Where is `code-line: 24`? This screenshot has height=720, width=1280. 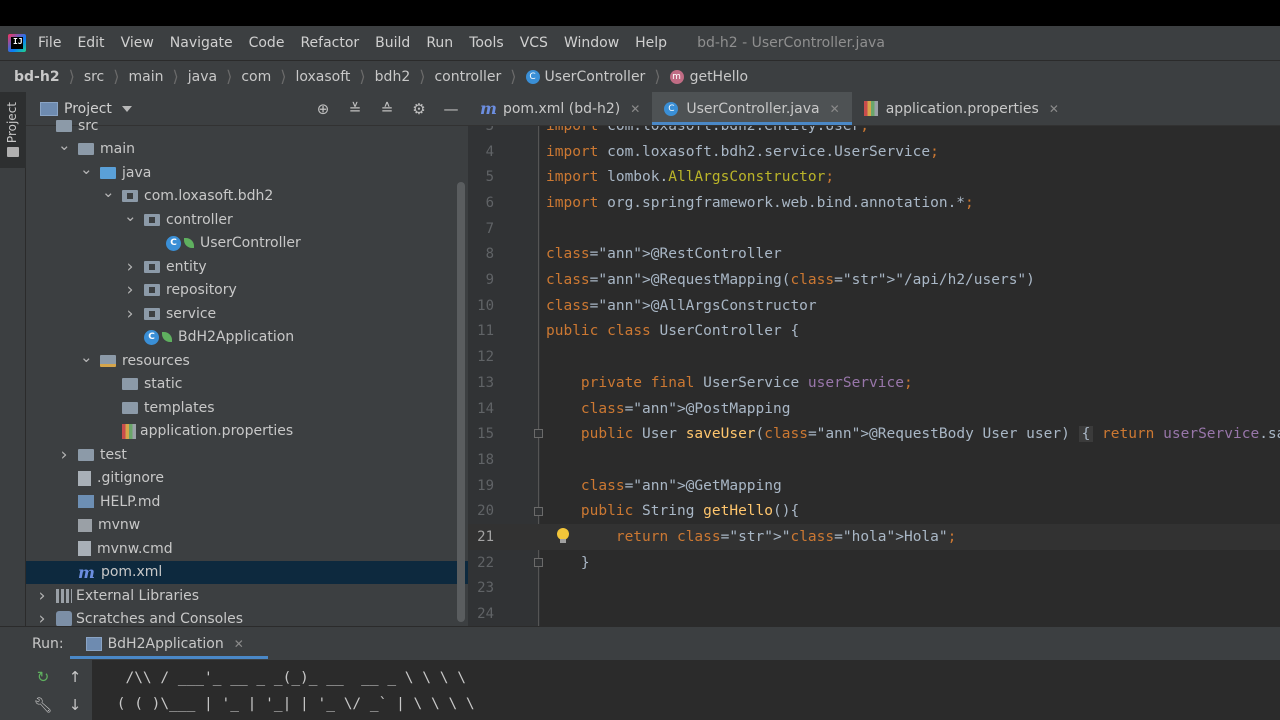 code-line: 24 is located at coordinates (874, 613).